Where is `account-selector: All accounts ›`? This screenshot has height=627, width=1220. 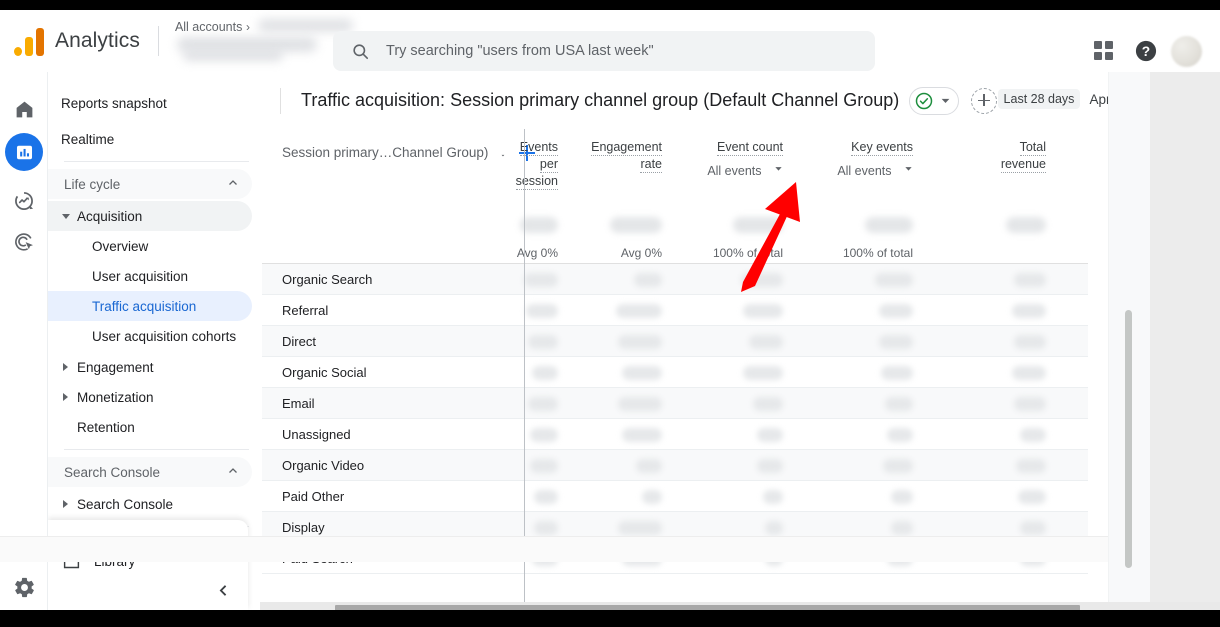
account-selector: All accounts › is located at coordinates (265, 40).